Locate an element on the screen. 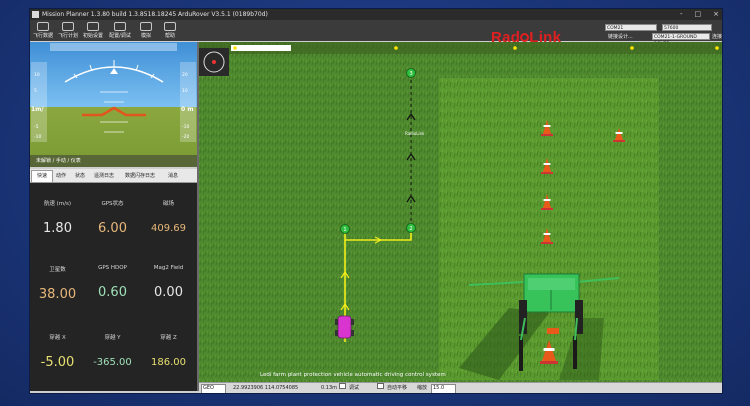 The height and width of the screenshot is (406, 750). quick-cell-value: 6.00 is located at coordinates (112, 228).